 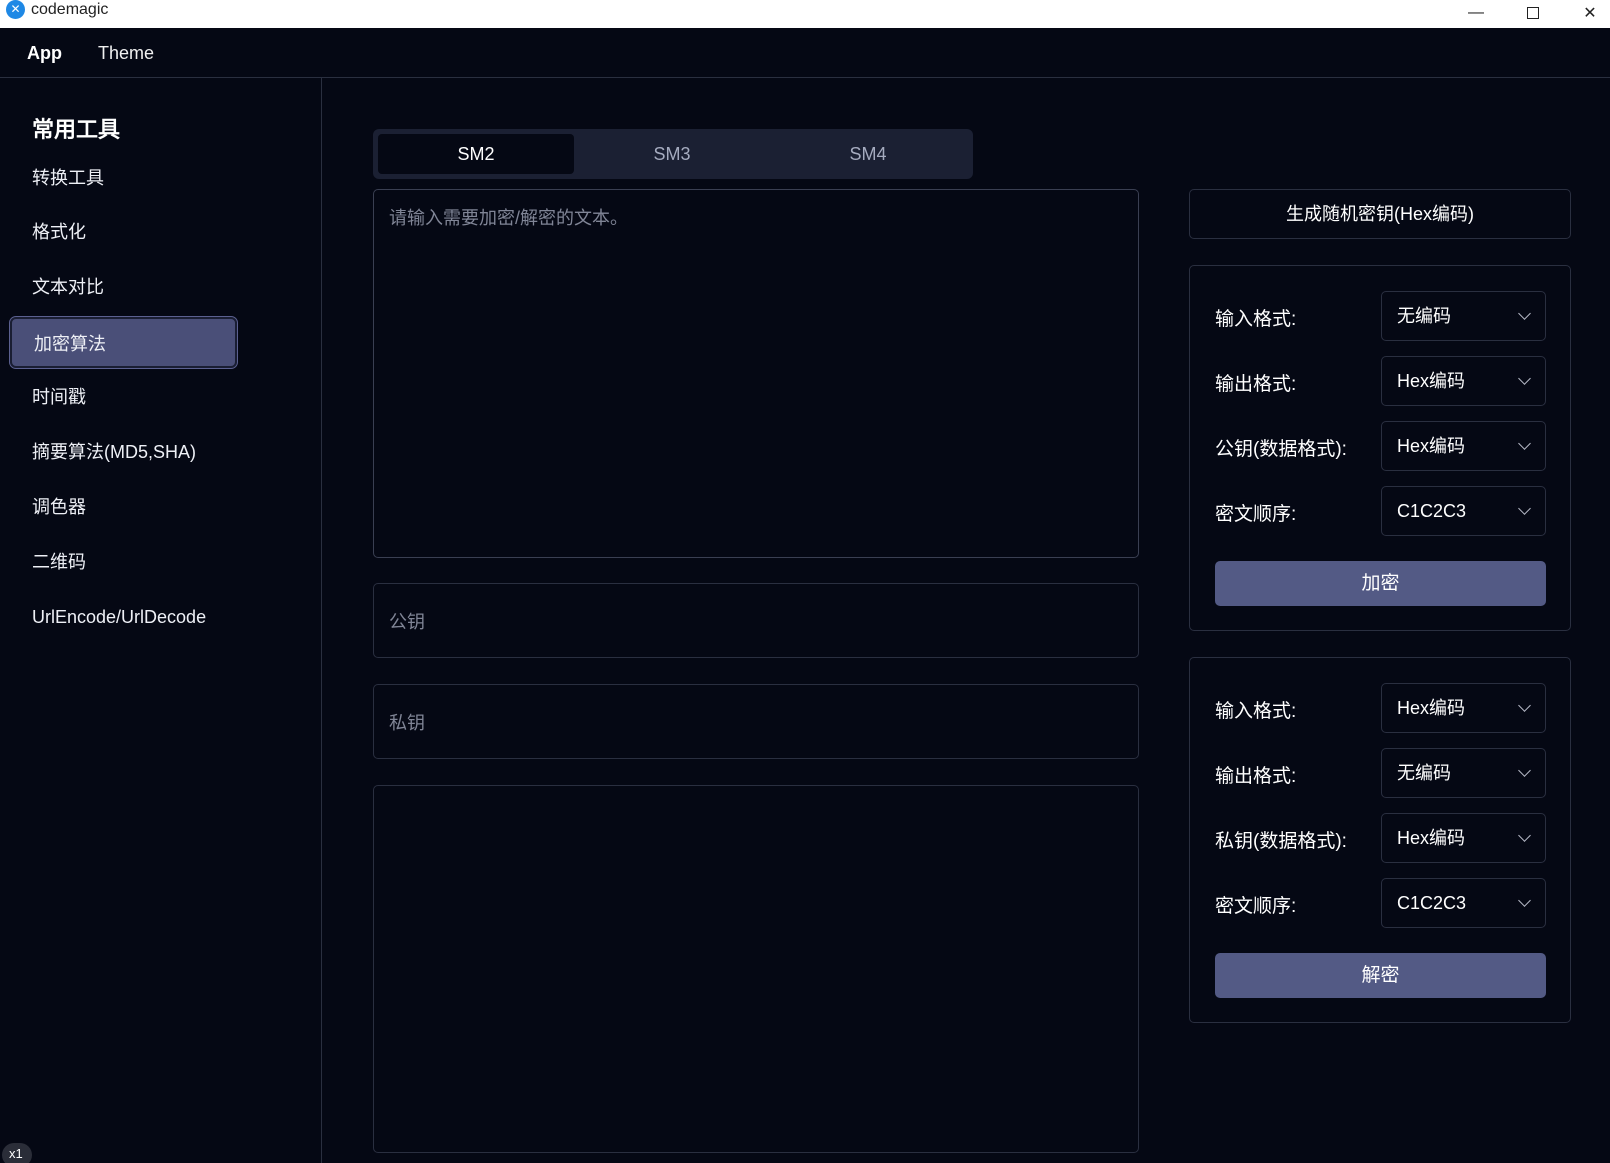 What do you see at coordinates (1380, 583) in the screenshot?
I see `encrypt-button: 加密` at bounding box center [1380, 583].